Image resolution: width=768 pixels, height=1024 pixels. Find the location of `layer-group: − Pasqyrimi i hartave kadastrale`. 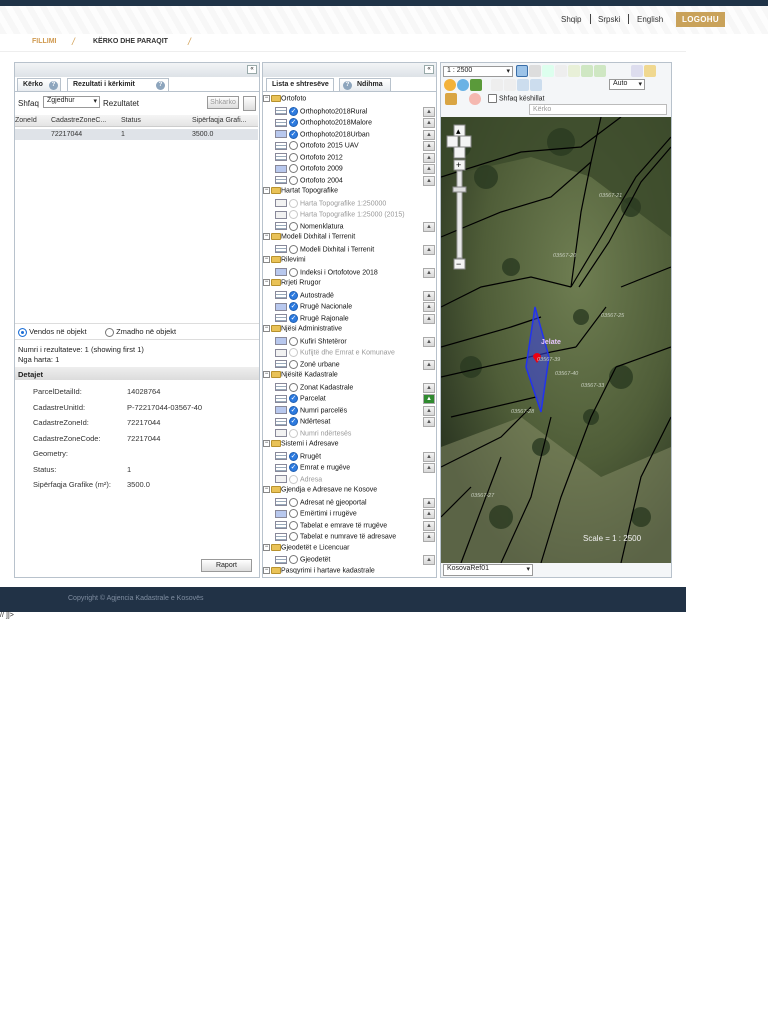

layer-group: − Pasqyrimi i hartave kadastrale is located at coordinates (319, 572).